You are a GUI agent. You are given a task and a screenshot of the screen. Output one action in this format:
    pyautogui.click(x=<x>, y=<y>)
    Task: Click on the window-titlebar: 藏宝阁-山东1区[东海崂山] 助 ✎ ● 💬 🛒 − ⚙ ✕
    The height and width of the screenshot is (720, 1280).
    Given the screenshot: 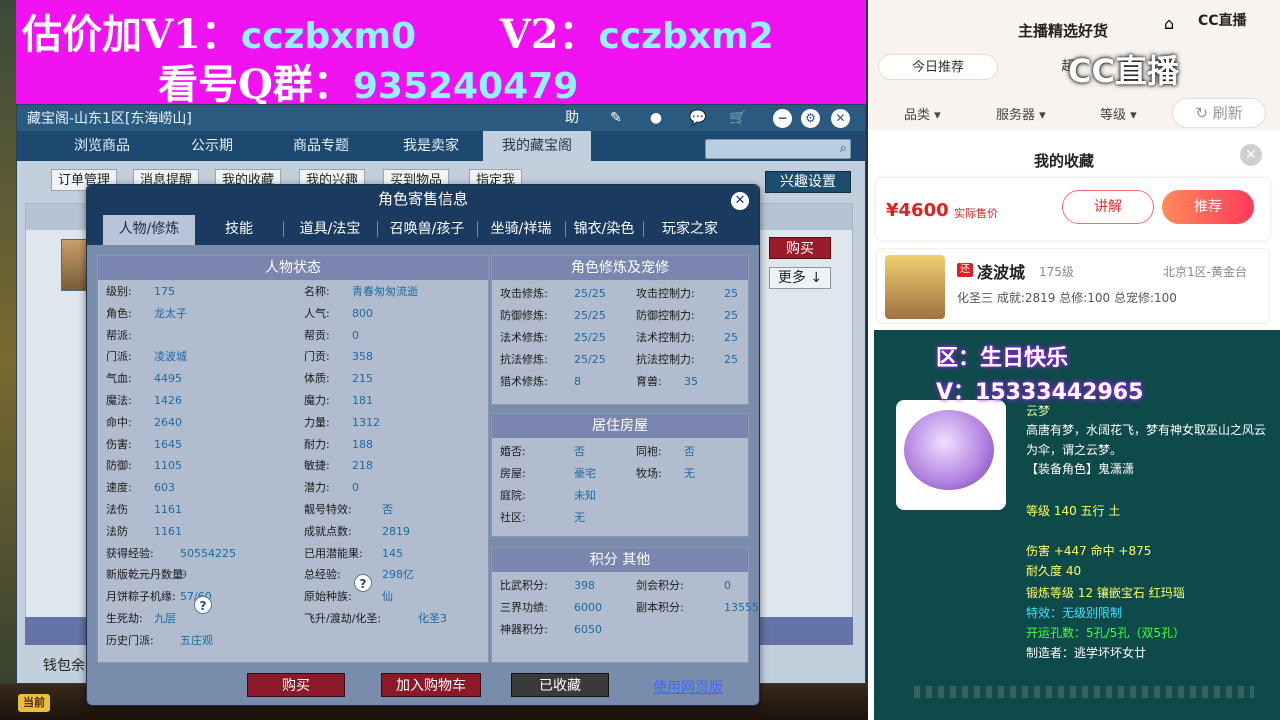 What is the action you would take?
    pyautogui.click(x=441, y=118)
    